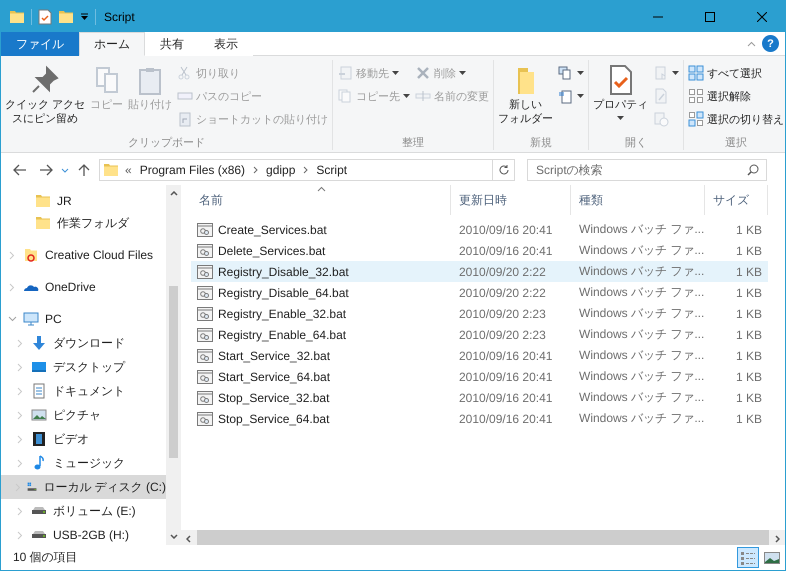  Describe the element at coordinates (83, 343) in the screenshot. I see `nav-item: ダウンロード` at that location.